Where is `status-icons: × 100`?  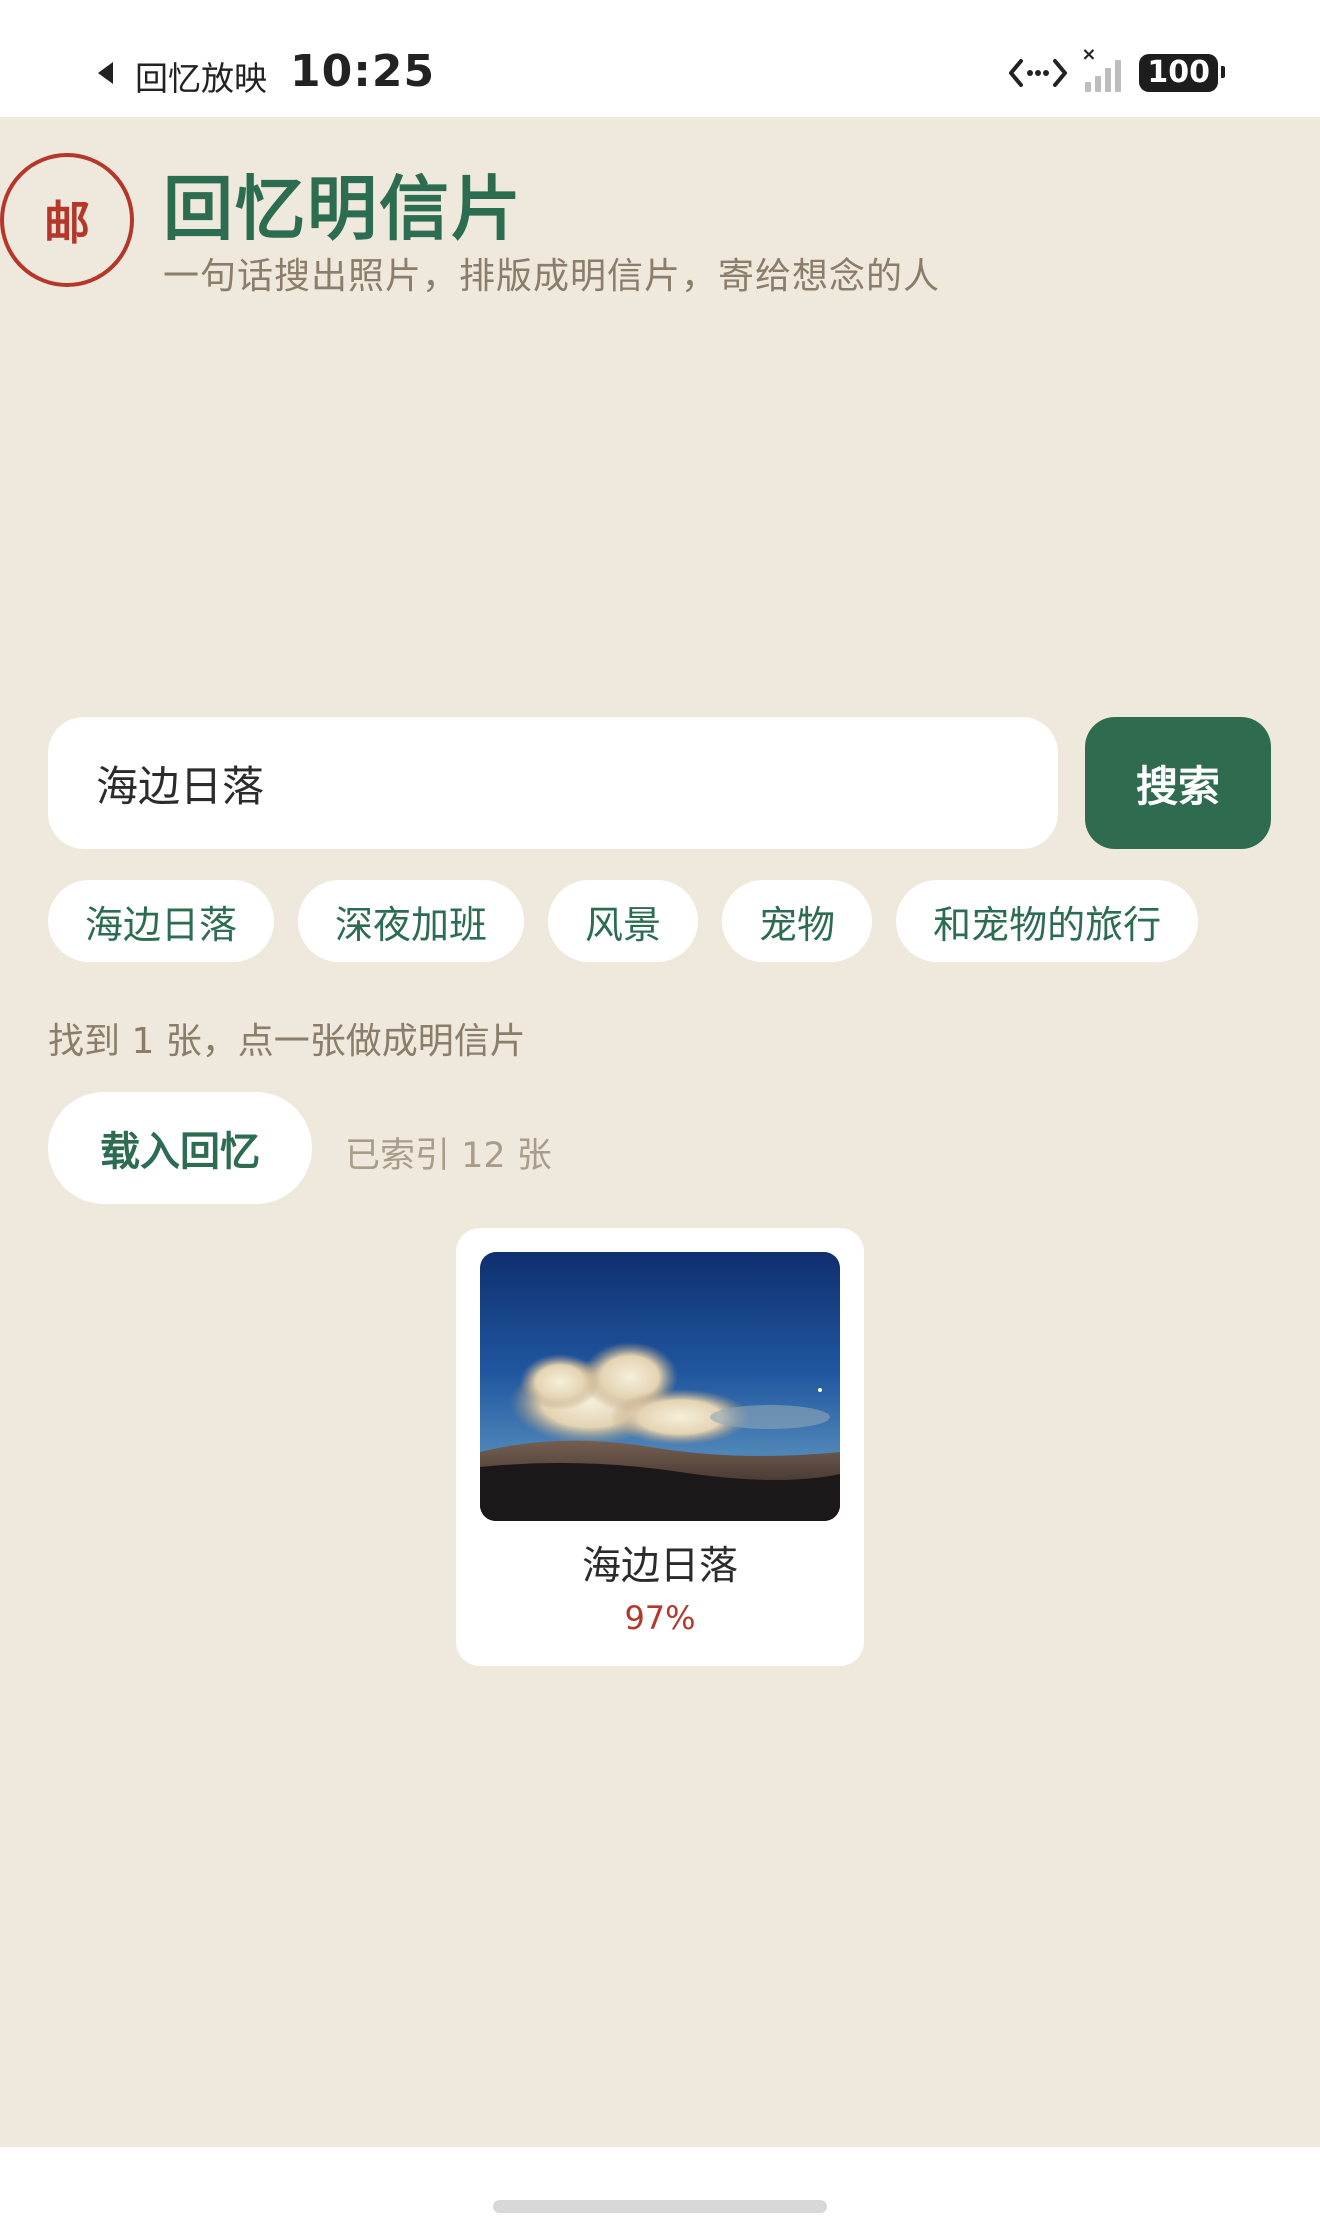 status-icons: × 100 is located at coordinates (1117, 71).